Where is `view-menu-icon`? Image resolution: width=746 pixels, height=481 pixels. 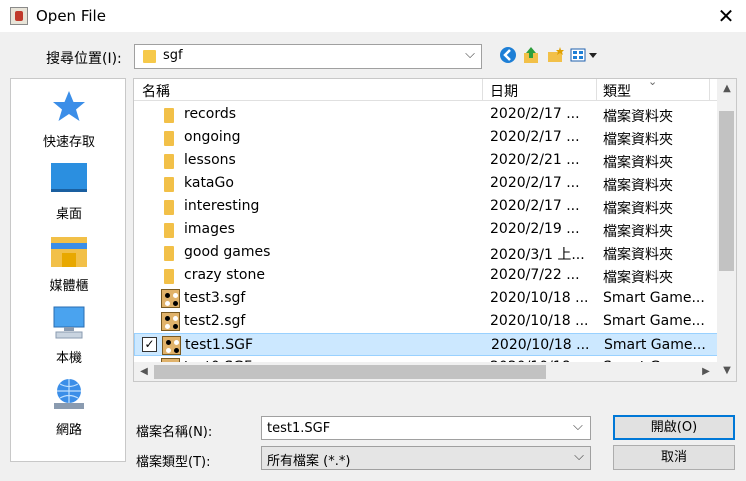 view-menu-icon is located at coordinates (585, 55).